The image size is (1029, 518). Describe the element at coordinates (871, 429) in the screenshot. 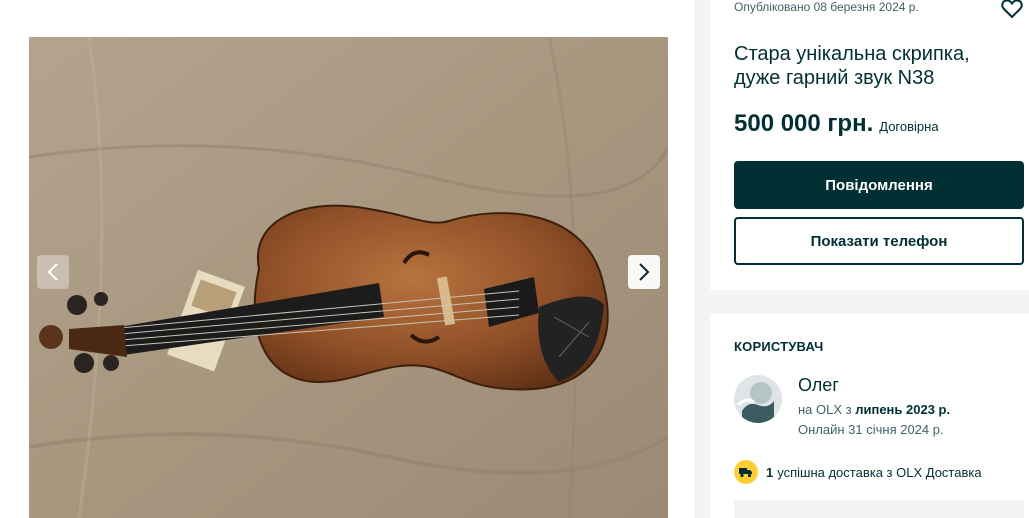

I see `last-online: Онлайн 31 січня 2024 р.` at that location.